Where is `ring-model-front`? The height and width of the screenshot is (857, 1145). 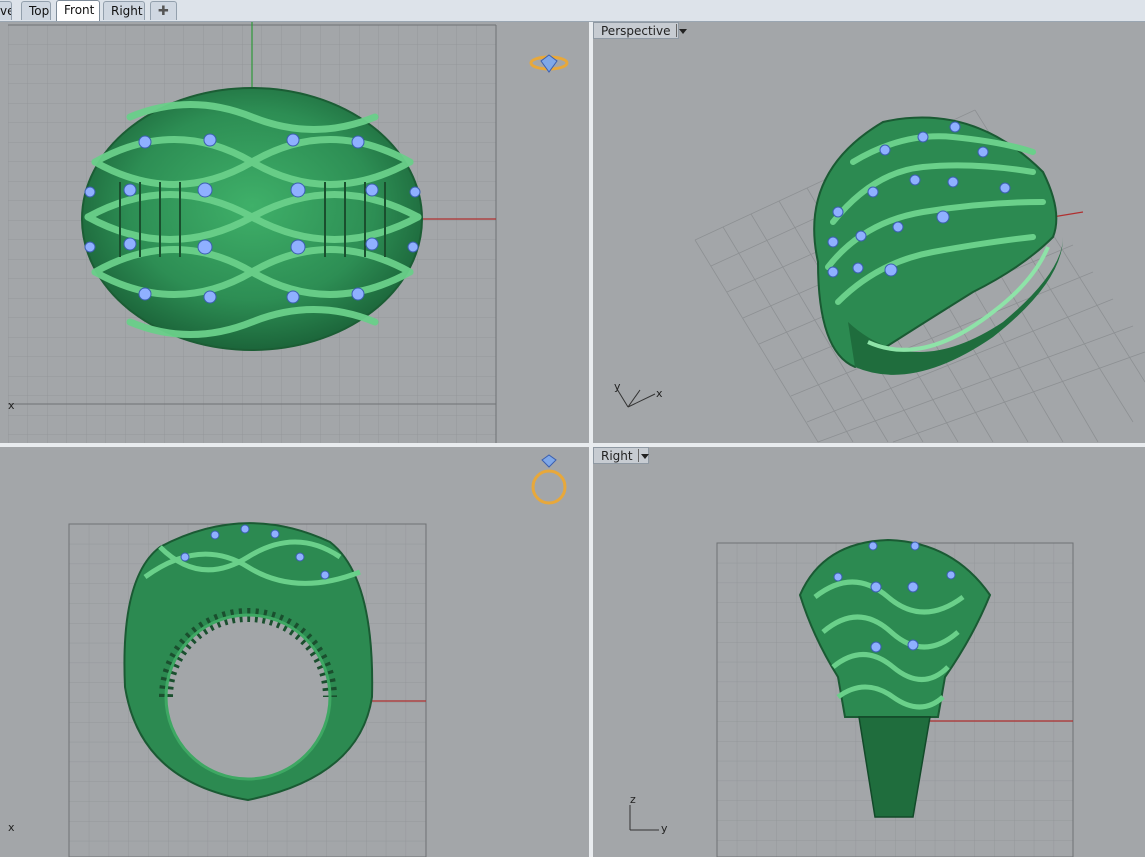 ring-model-front is located at coordinates (252, 219).